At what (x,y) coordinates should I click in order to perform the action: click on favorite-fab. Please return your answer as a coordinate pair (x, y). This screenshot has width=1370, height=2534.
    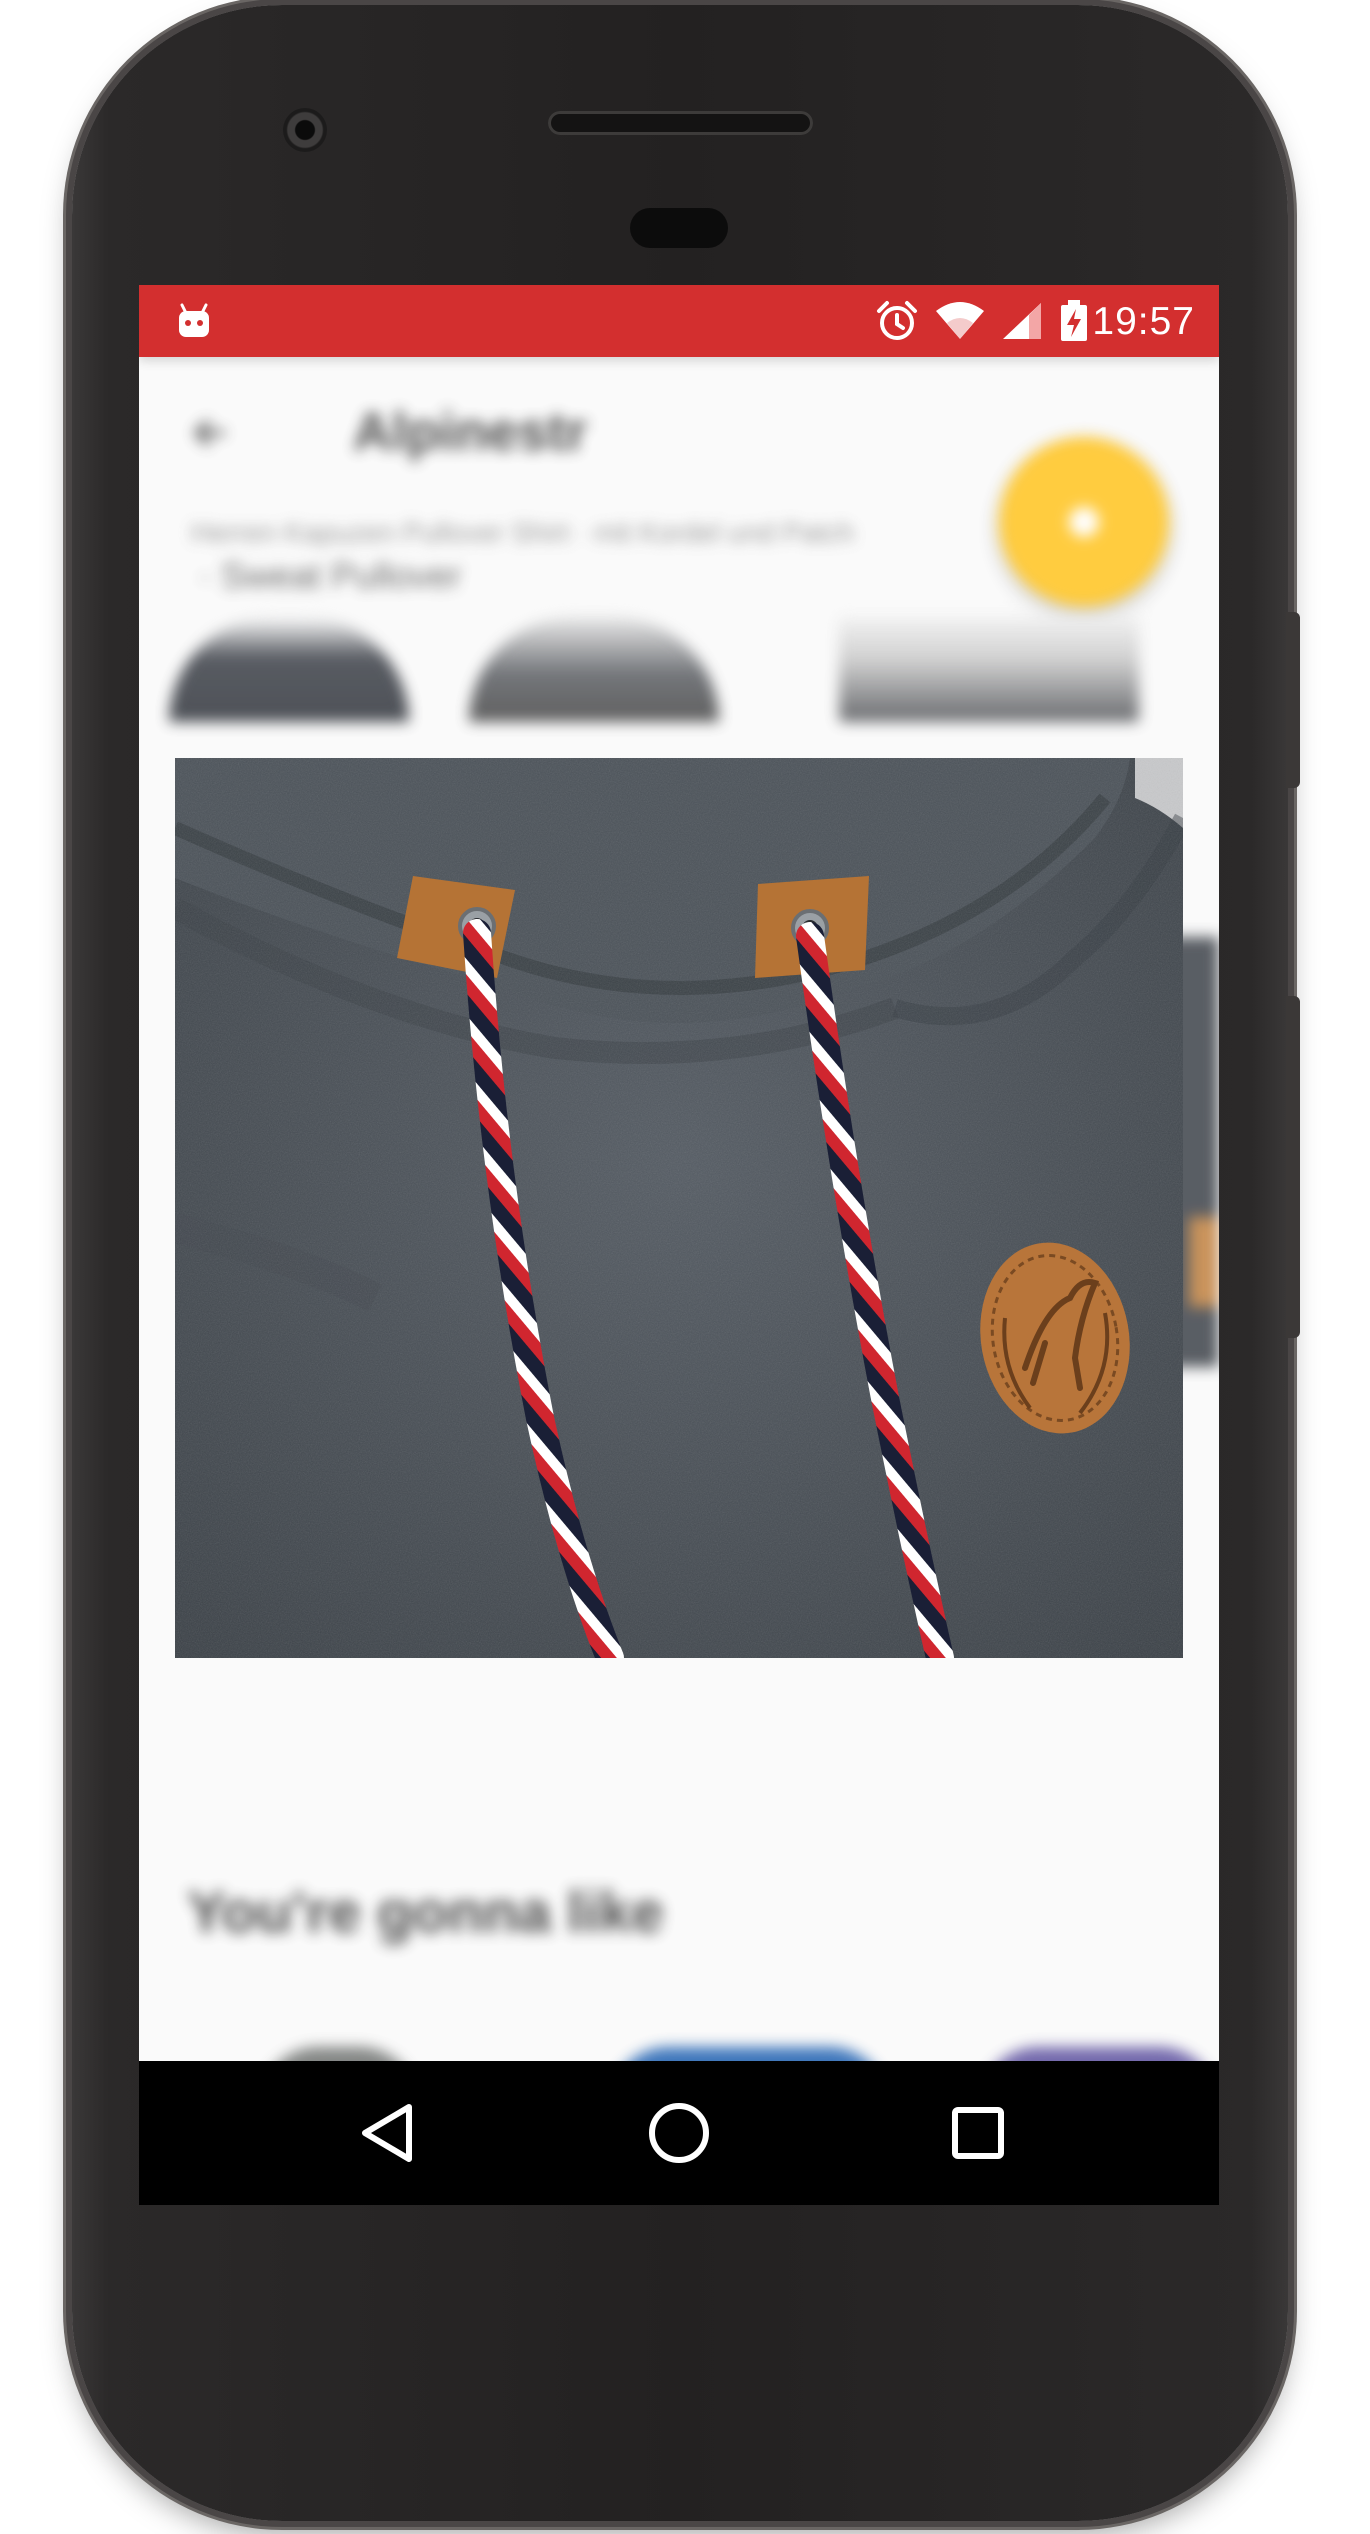
    Looking at the image, I should click on (1084, 522).